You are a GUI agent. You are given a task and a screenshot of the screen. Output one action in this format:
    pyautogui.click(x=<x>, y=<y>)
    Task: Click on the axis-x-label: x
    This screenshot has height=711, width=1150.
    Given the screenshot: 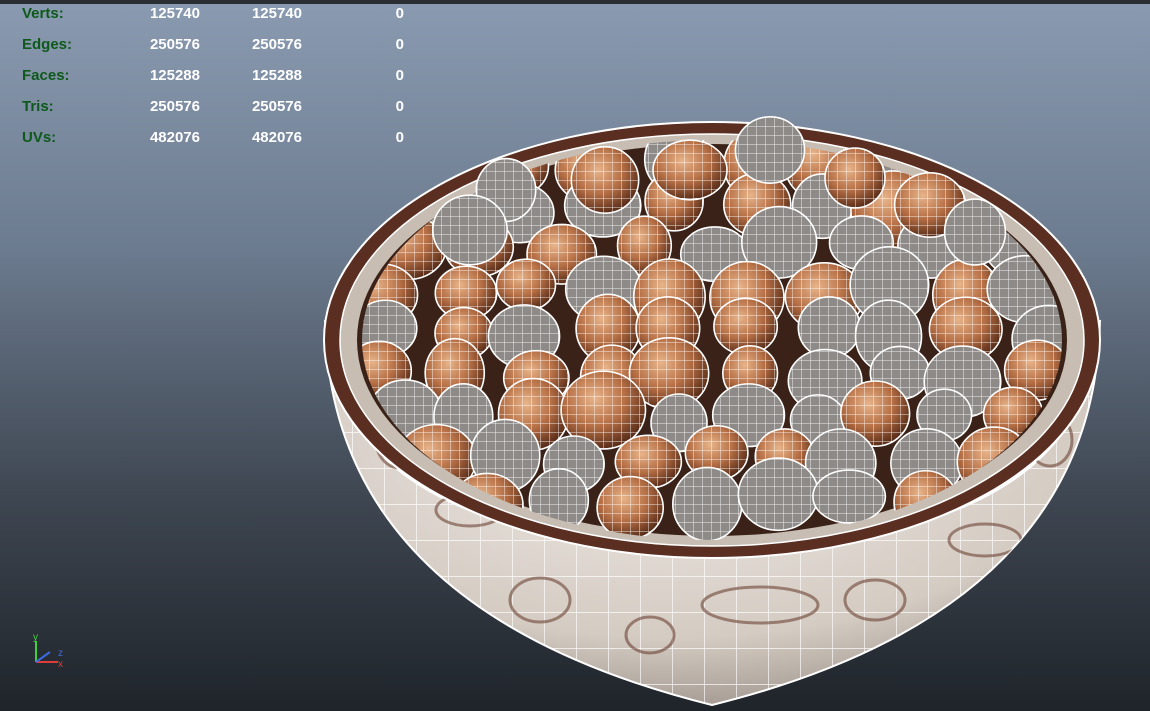 What is the action you would take?
    pyautogui.click(x=60, y=664)
    